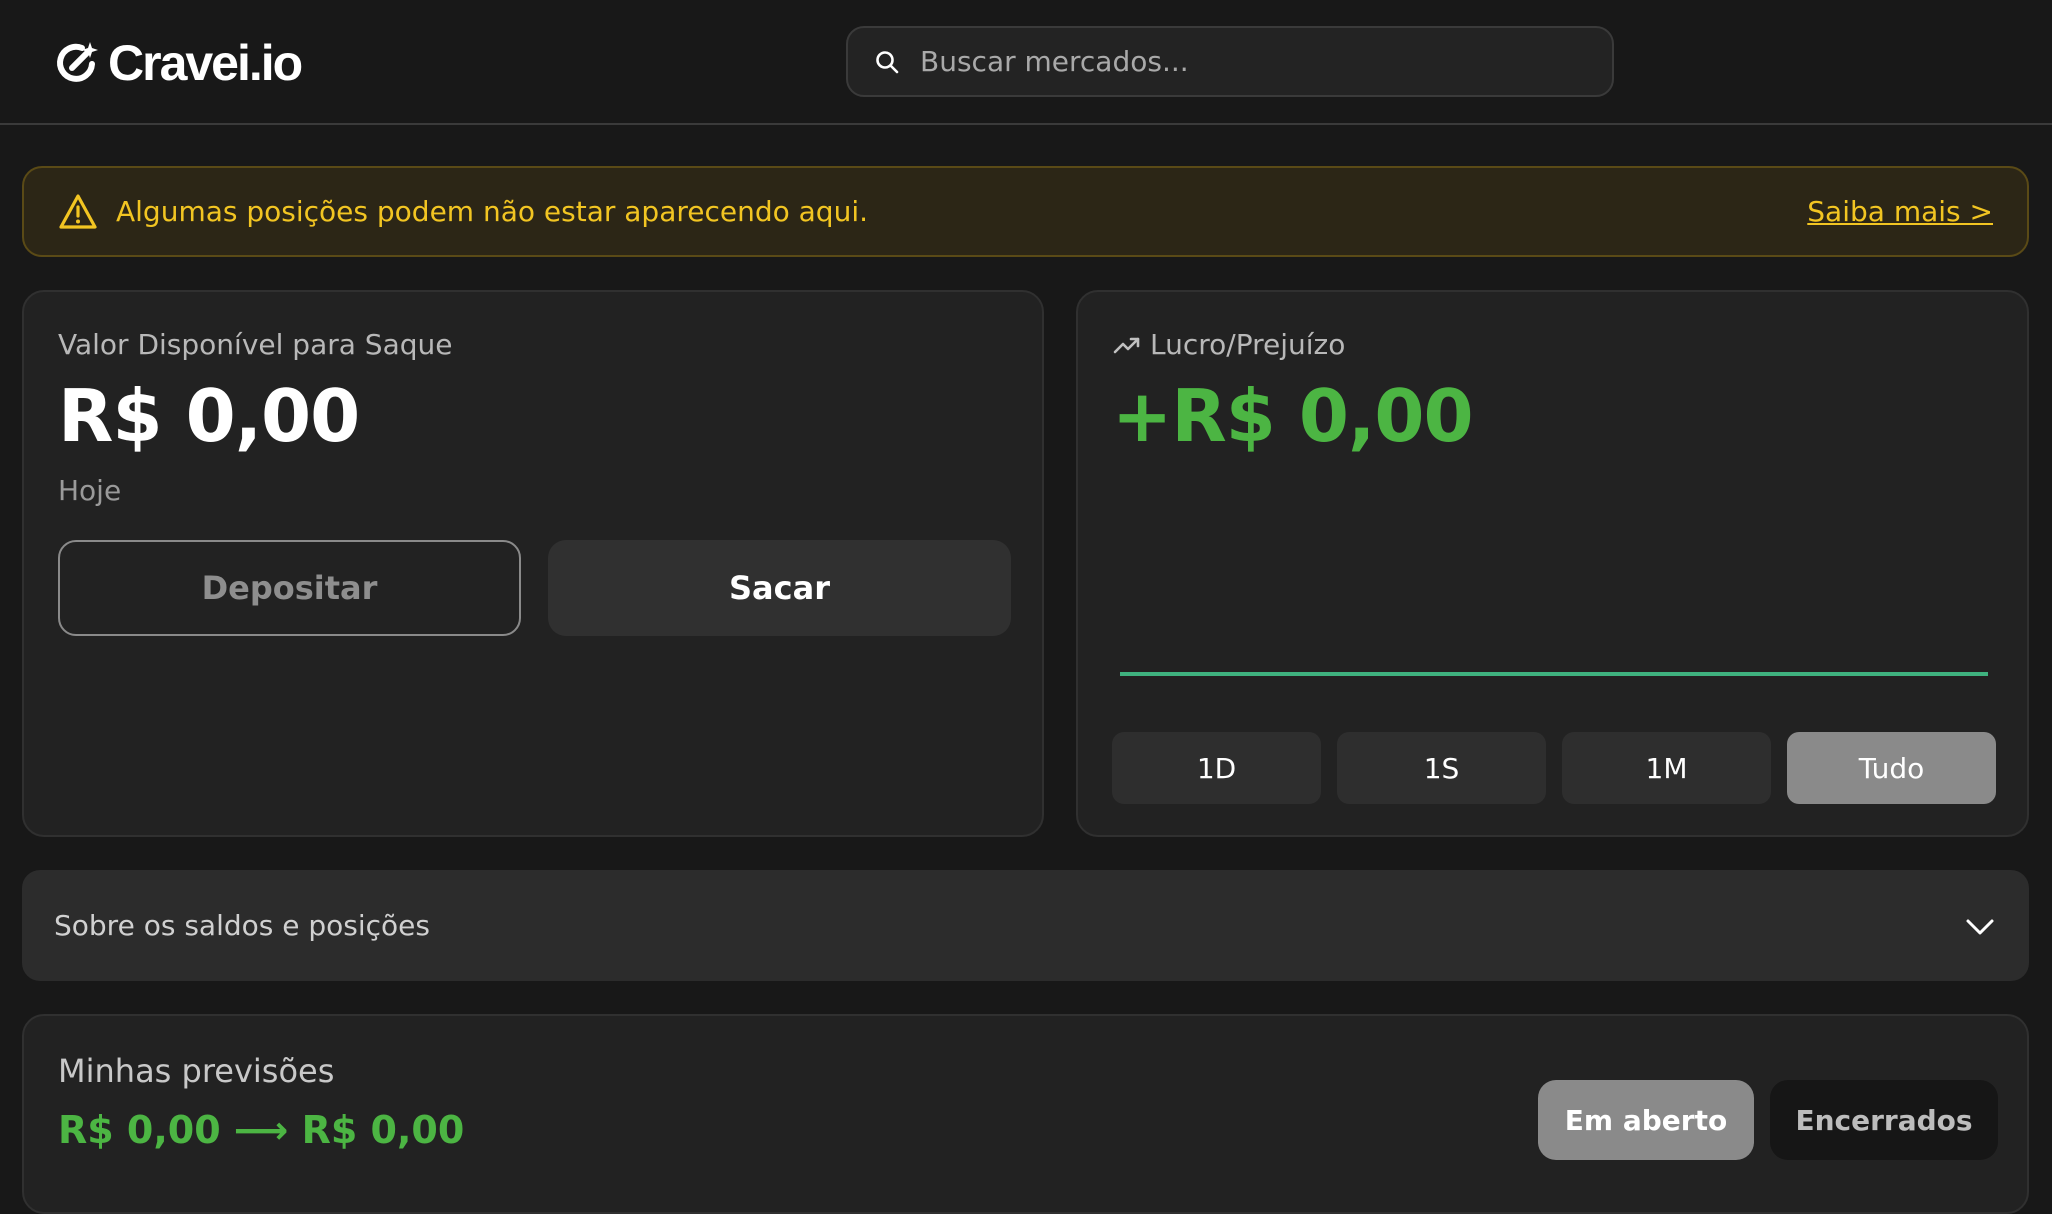 The width and height of the screenshot is (2052, 1214). What do you see at coordinates (289, 588) in the screenshot?
I see `deposit-button: Depositar` at bounding box center [289, 588].